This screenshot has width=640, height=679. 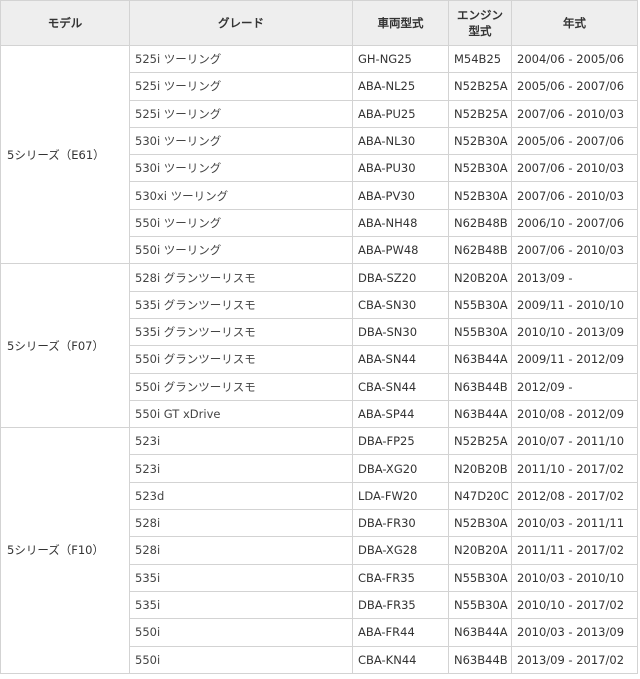 I want to click on years-cell: 2013/09 - 2017/02, so click(x=574, y=659).